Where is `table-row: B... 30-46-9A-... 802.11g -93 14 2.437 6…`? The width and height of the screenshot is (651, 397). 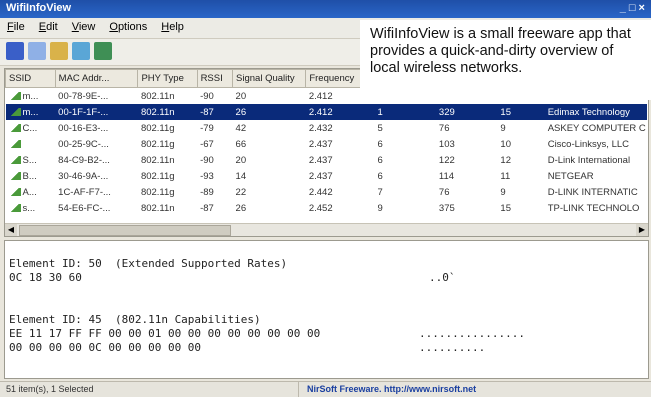 table-row: B... 30-46-9A-... 802.11g -93 14 2.437 6… is located at coordinates (326, 176).